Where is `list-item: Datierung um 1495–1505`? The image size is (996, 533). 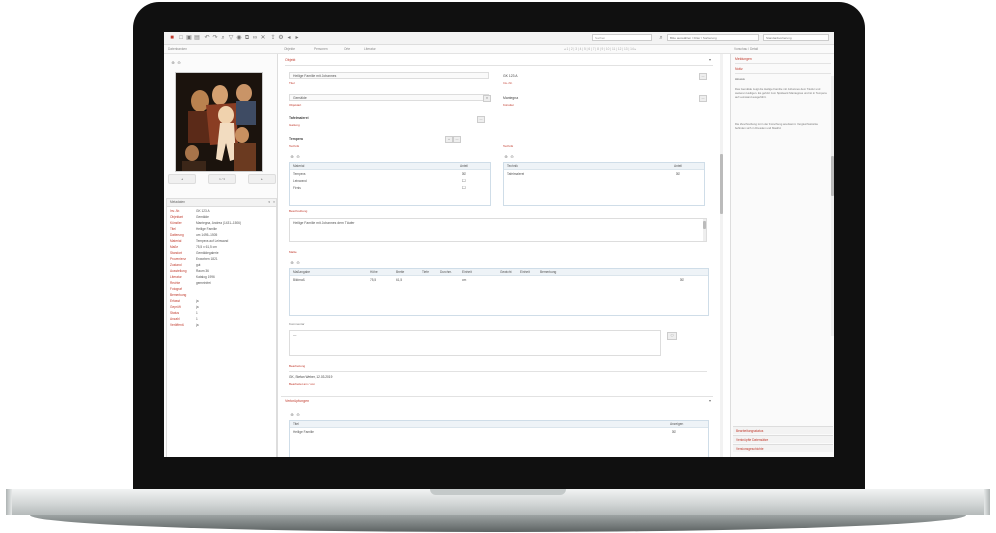
list-item: Datierung um 1495–1505 is located at coordinates (222, 235).